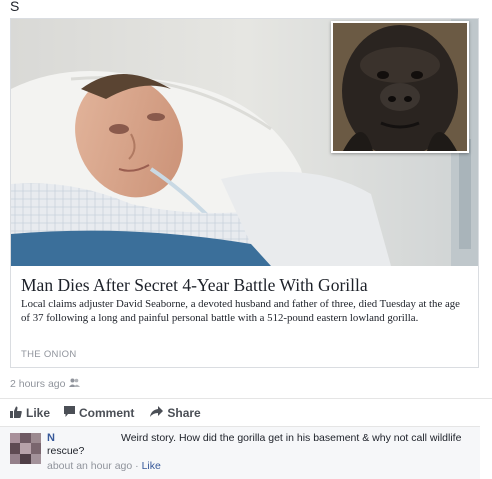 The height and width of the screenshot is (479, 492). What do you see at coordinates (37, 384) in the screenshot?
I see `post-timestamp: 2 hours ago` at bounding box center [37, 384].